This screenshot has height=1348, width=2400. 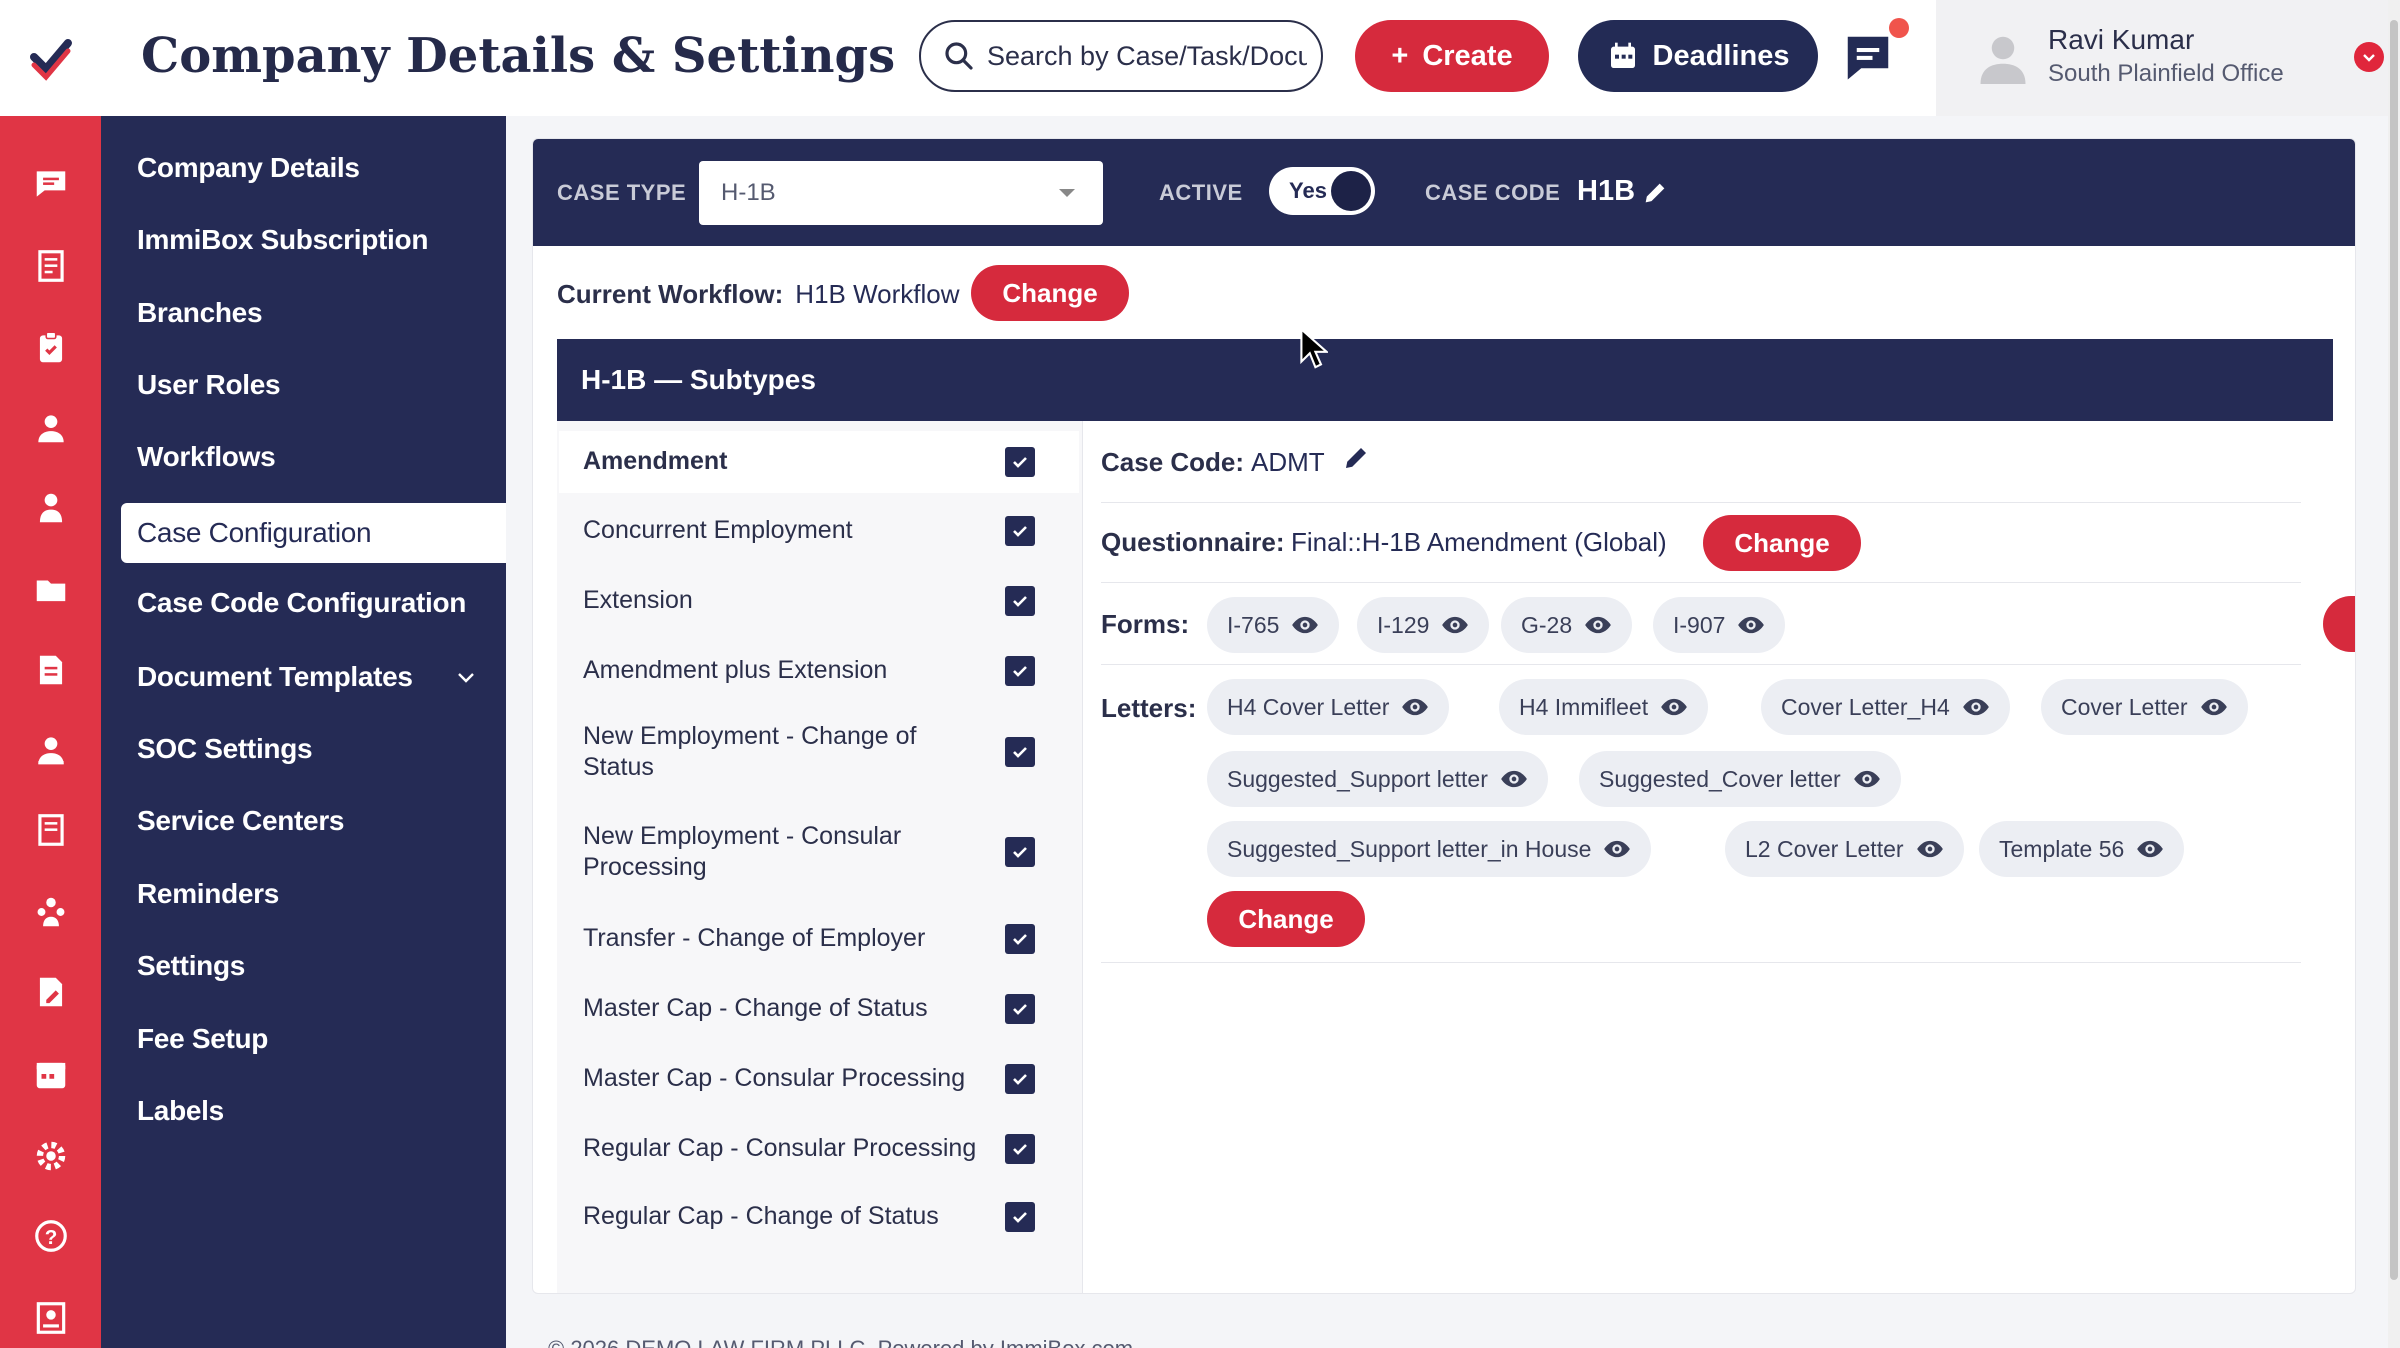 What do you see at coordinates (1147, 56) in the screenshot?
I see `search-input` at bounding box center [1147, 56].